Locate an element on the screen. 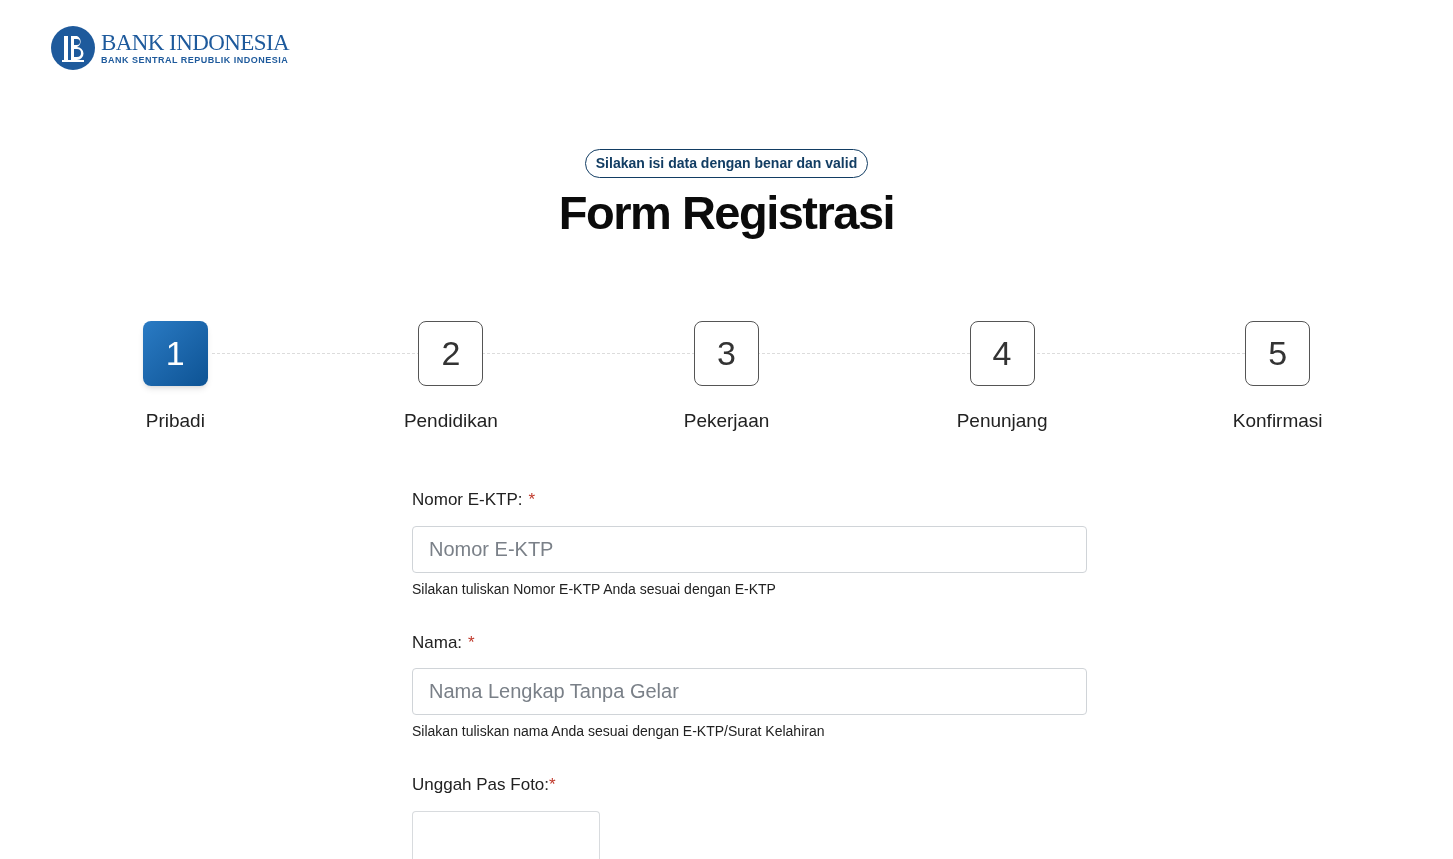  page-title: Form Registrasi is located at coordinates (726, 213).